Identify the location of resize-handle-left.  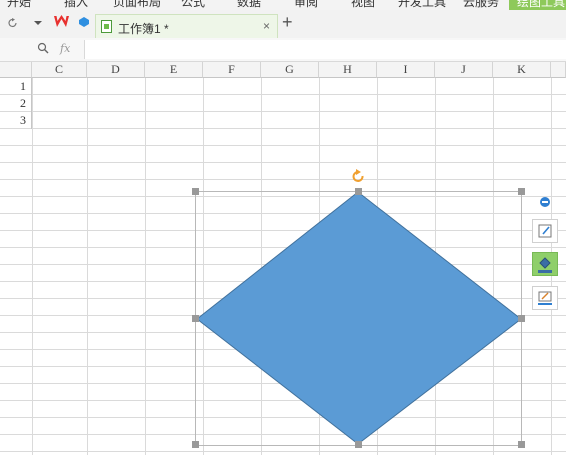
(195, 318).